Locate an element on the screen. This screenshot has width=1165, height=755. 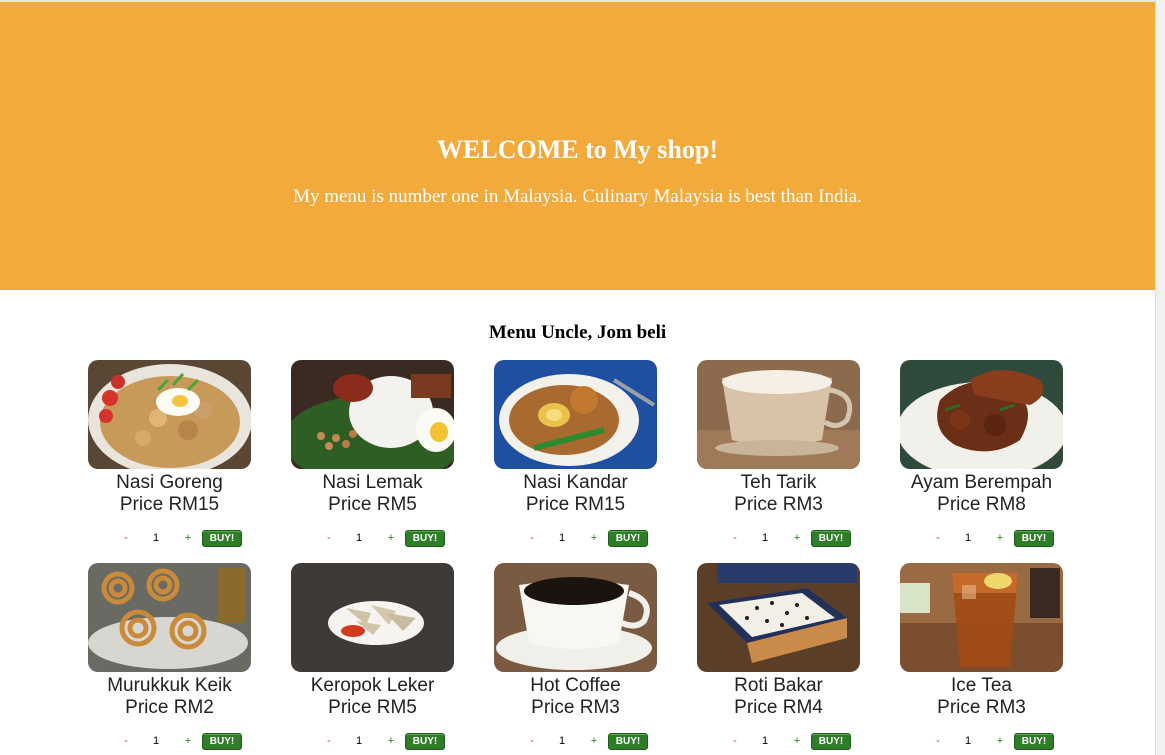
item-name: Murukkuk Keik is located at coordinates (169, 685).